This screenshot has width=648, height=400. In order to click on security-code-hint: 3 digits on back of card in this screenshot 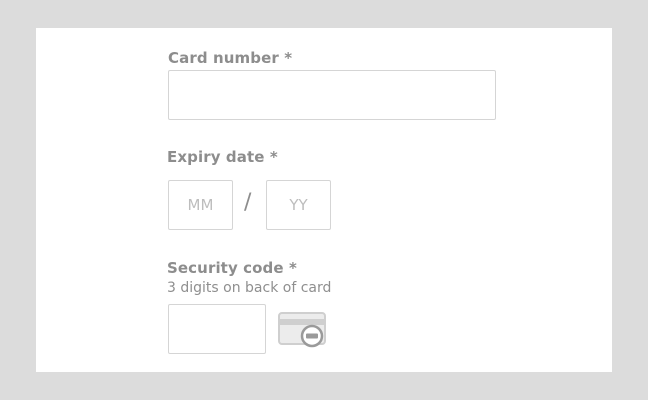, I will do `click(249, 288)`.